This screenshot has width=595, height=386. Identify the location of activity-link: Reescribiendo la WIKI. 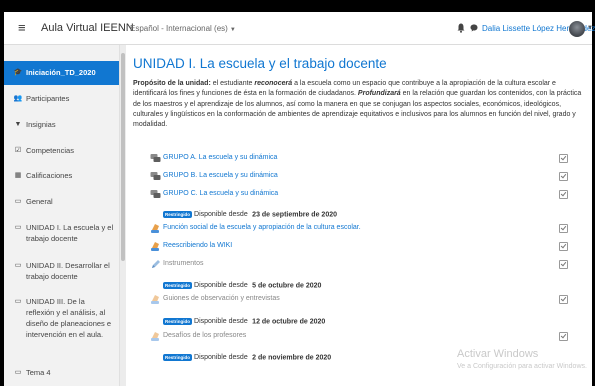
(197, 245).